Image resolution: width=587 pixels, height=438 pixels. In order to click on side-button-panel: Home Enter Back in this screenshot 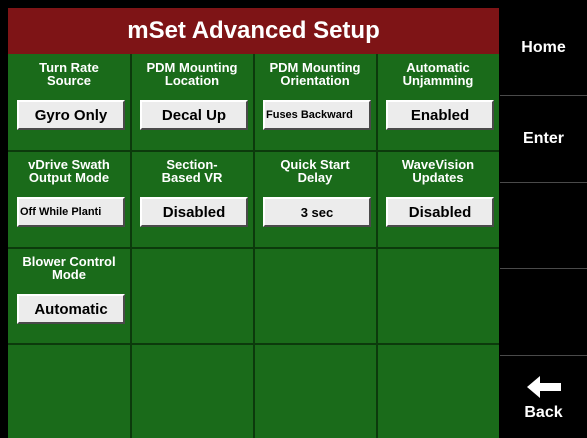, I will do `click(543, 219)`.